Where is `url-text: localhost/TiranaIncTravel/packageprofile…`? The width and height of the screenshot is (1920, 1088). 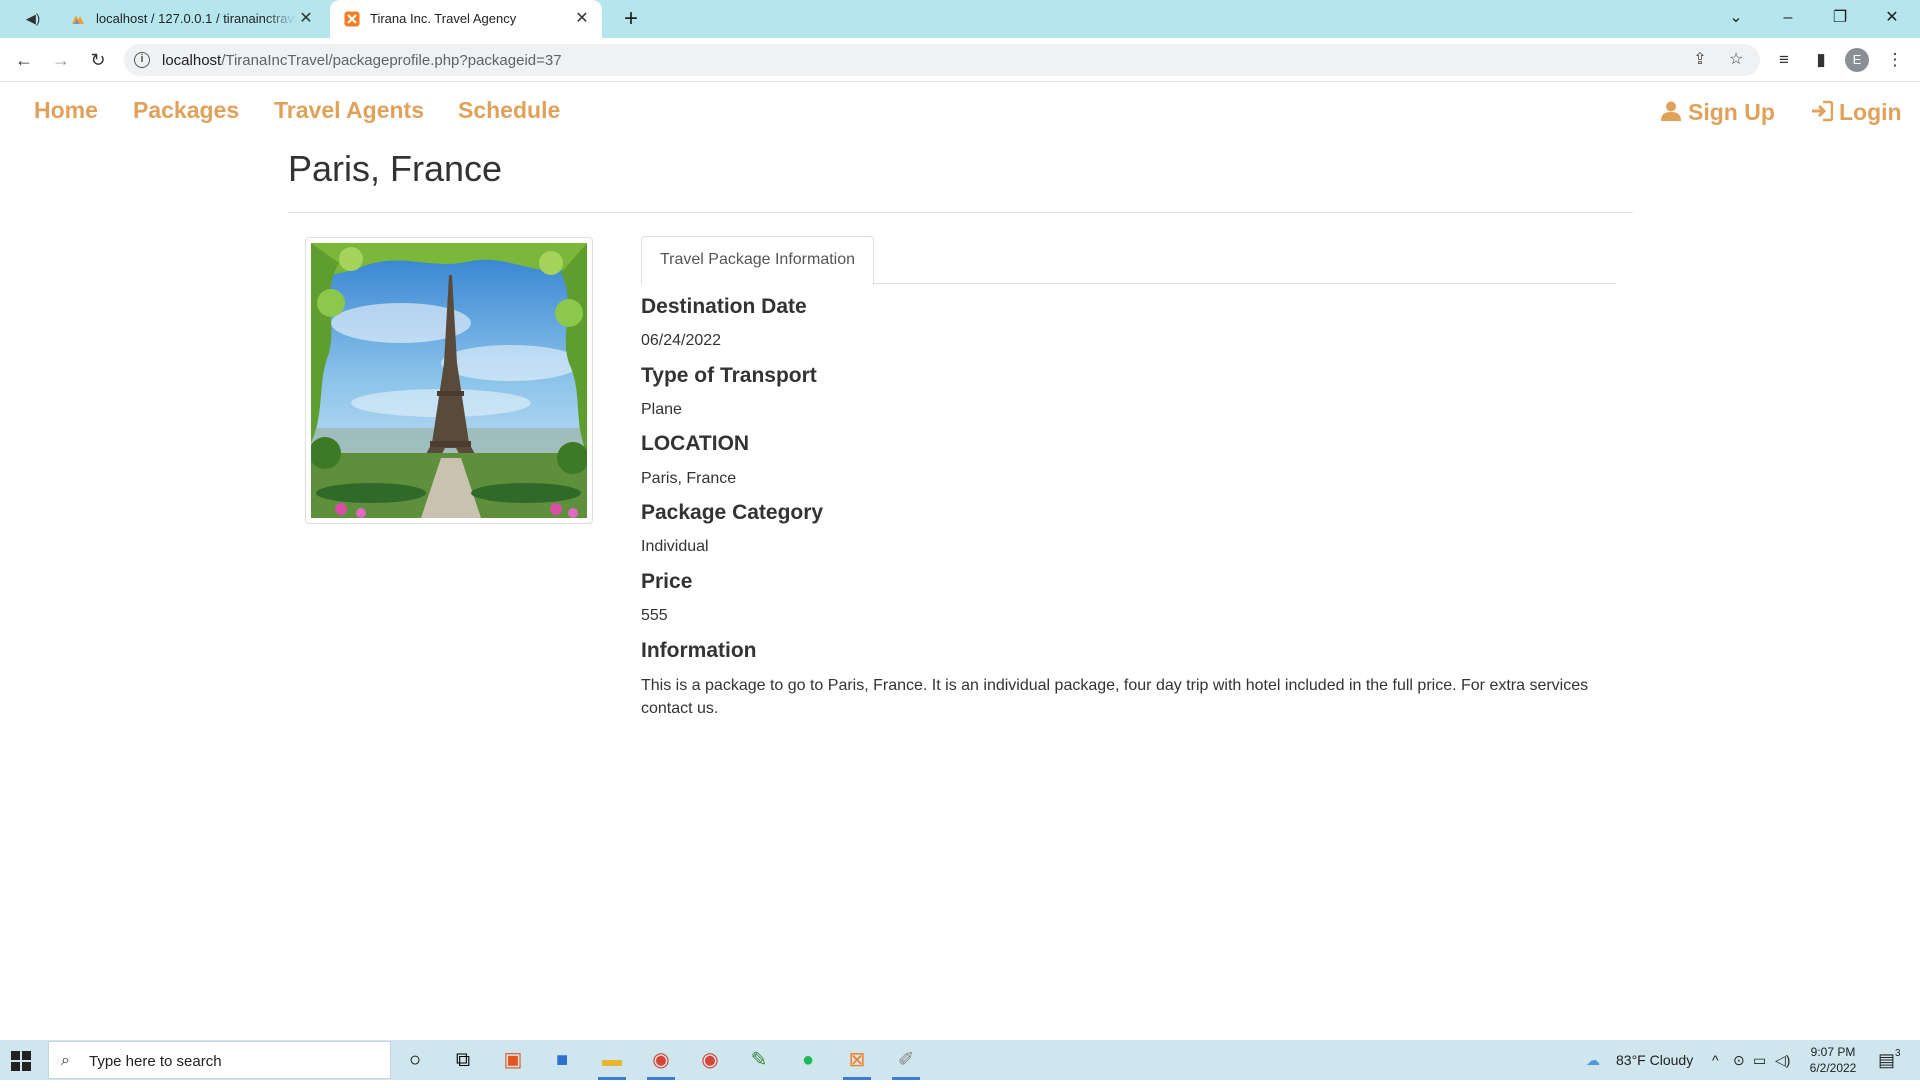 url-text: localhost/TiranaIncTravel/packageprofile… is located at coordinates (362, 60).